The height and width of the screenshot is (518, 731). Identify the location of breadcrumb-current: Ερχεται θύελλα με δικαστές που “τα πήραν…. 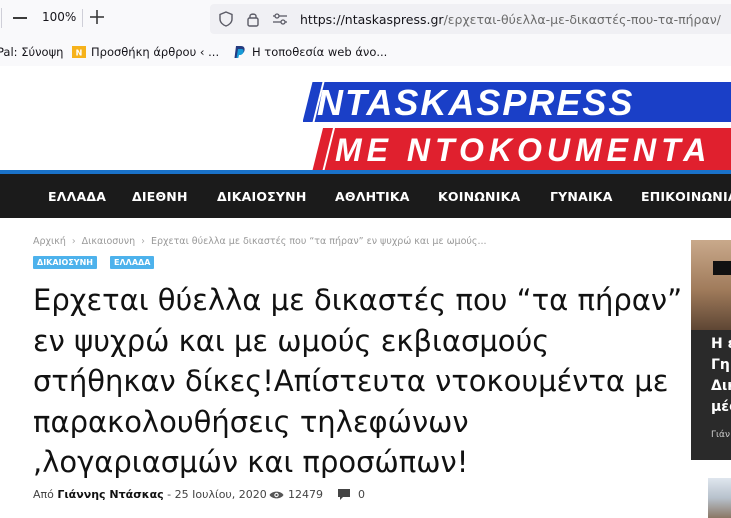
(318, 241).